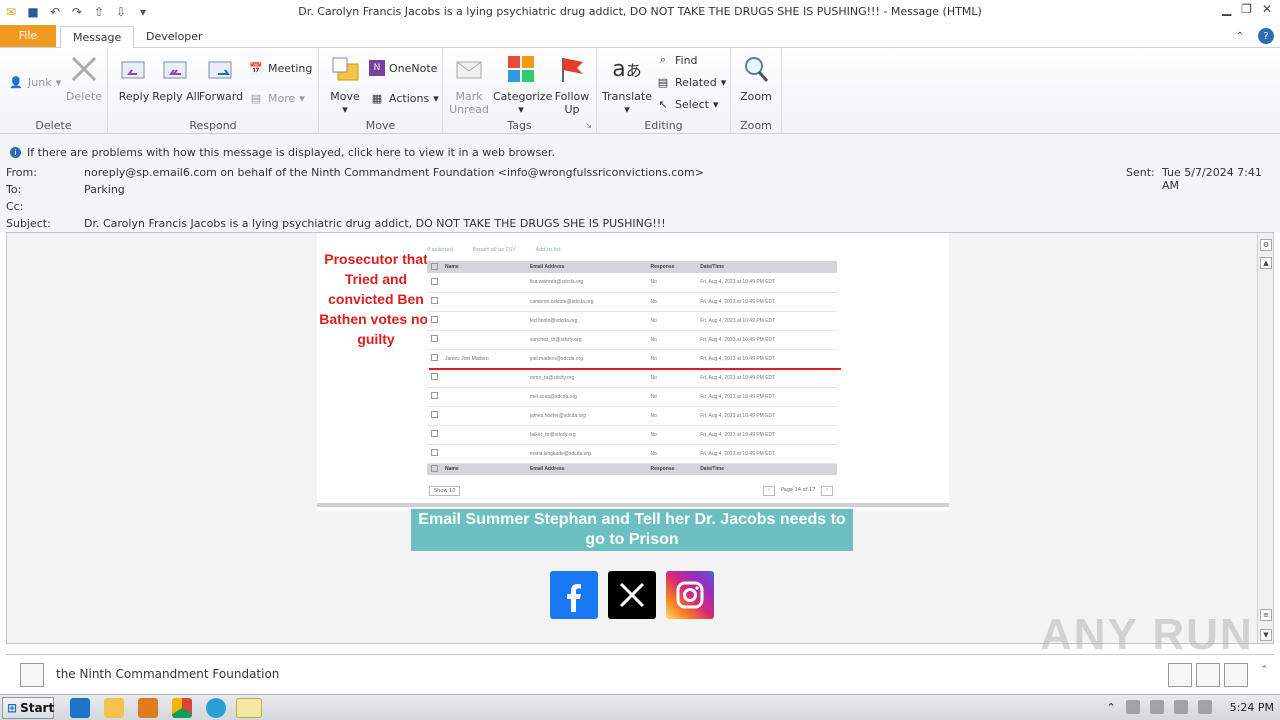 The image size is (1280, 720). Describe the element at coordinates (588, 125) in the screenshot. I see `dialog-launcher-icon: ↘` at that location.